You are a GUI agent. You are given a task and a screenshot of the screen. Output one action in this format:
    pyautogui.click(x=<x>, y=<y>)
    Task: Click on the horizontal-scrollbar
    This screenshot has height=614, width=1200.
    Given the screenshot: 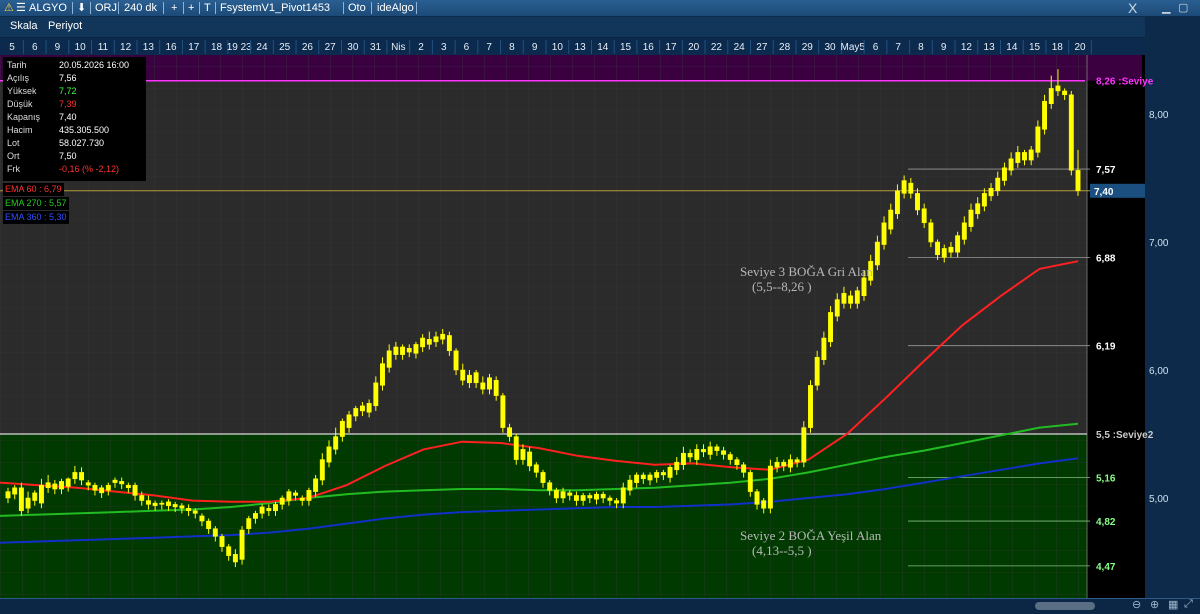 What is the action you would take?
    pyautogui.click(x=1065, y=606)
    